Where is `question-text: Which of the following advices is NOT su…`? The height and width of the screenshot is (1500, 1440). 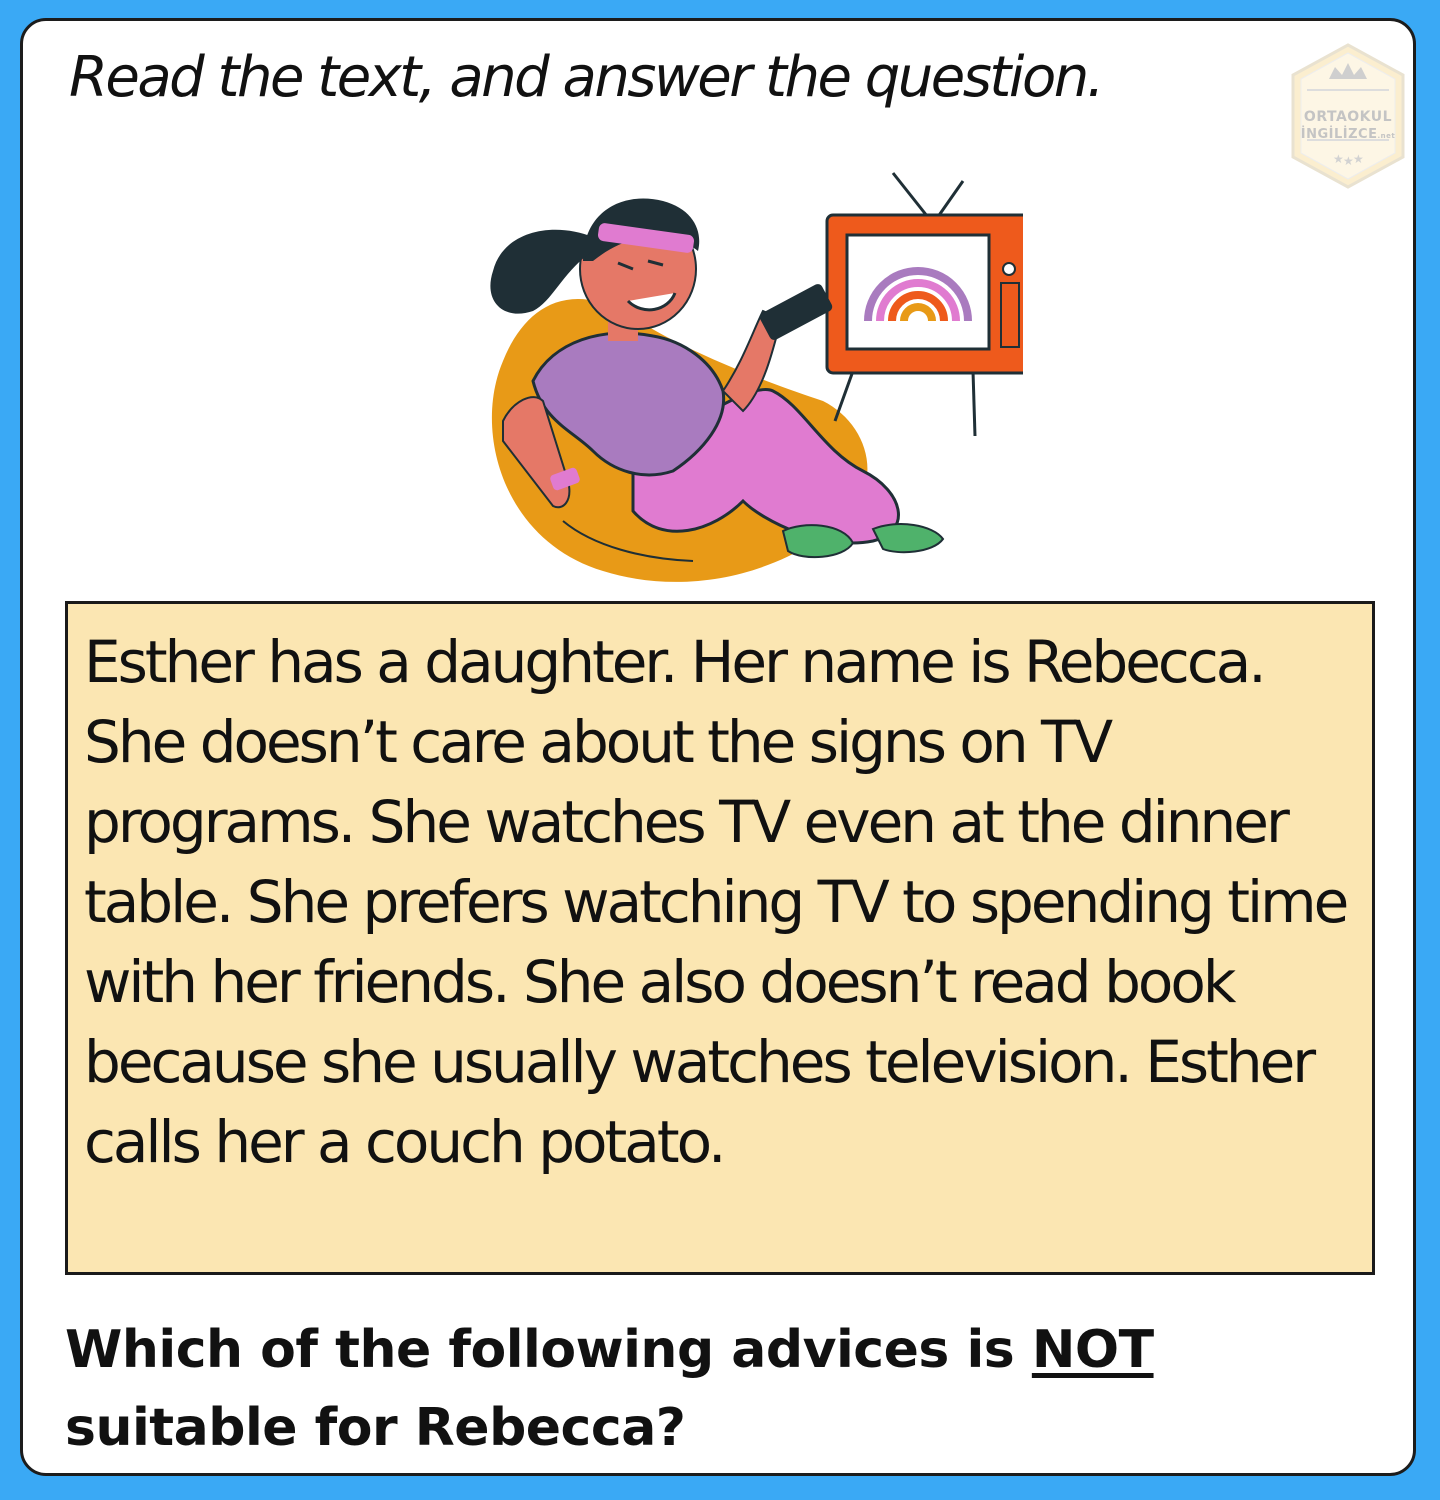 question-text: Which of the following advices is NOT su… is located at coordinates (725, 1389).